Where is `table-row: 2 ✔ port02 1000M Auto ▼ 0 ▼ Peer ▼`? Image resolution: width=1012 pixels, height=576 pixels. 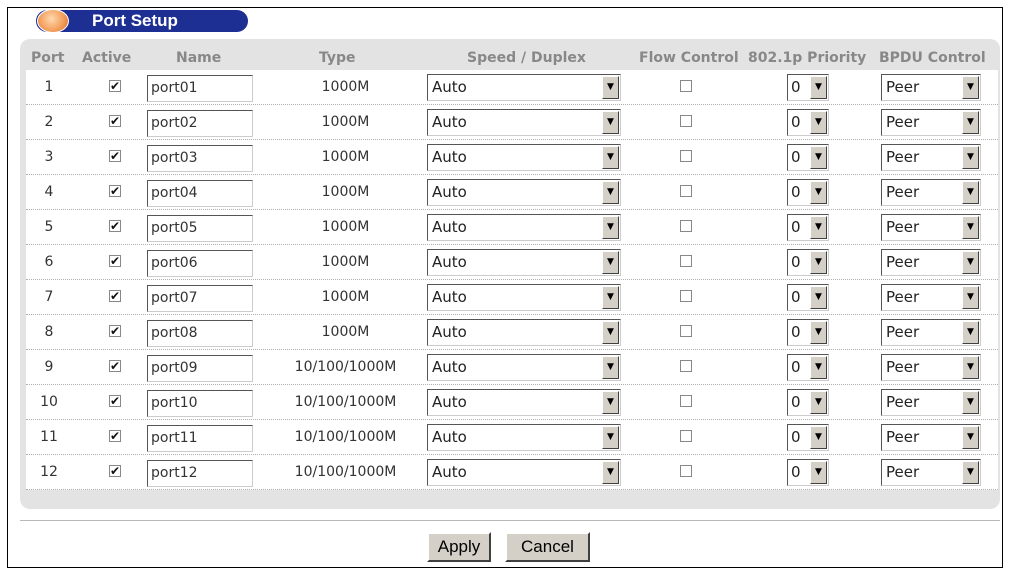
table-row: 2 ✔ port02 1000M Auto ▼ 0 ▼ Peer ▼ is located at coordinates (512, 122).